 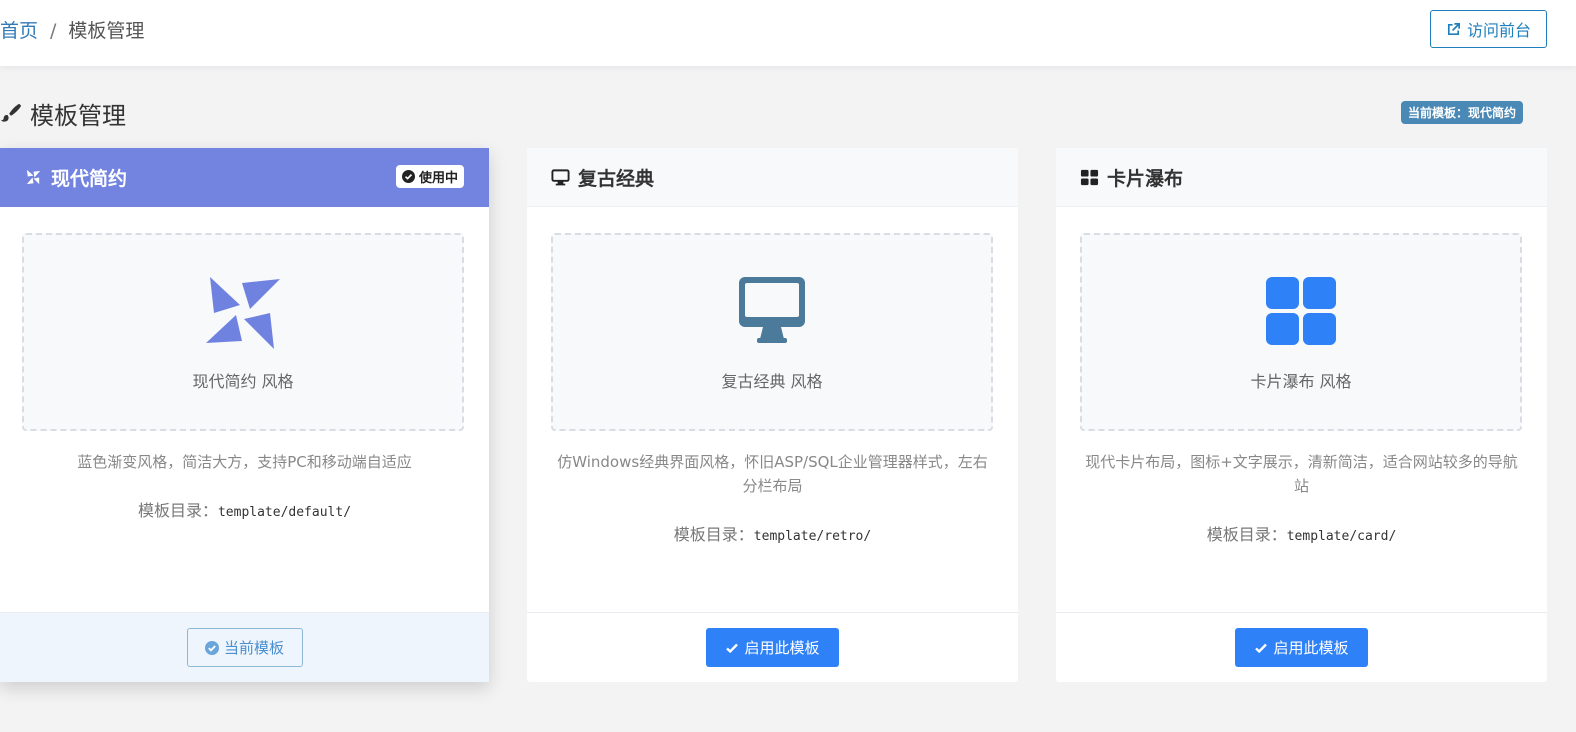 I want to click on template-preview: 卡片瀑布 风格, so click(x=1301, y=332).